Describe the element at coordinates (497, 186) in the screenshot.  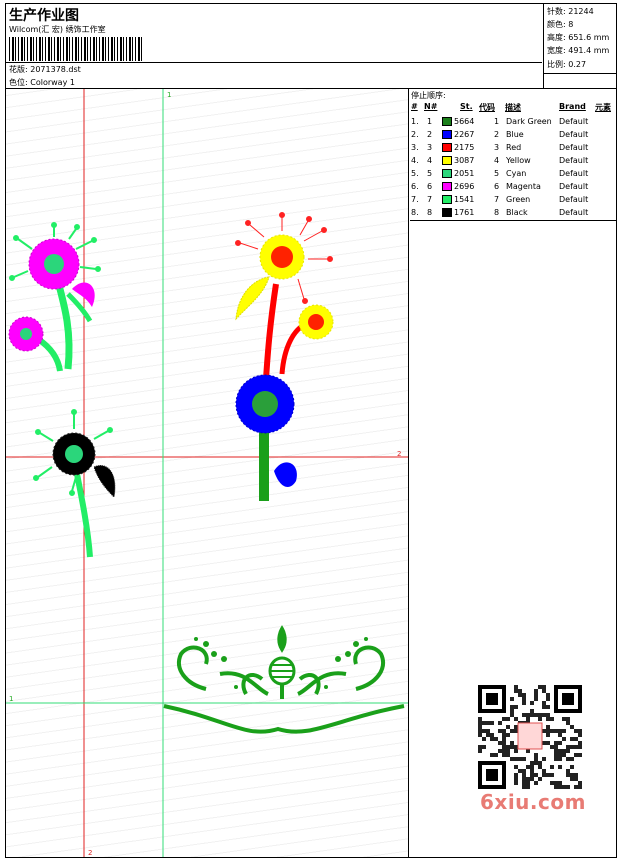
I see `row-code: 6` at that location.